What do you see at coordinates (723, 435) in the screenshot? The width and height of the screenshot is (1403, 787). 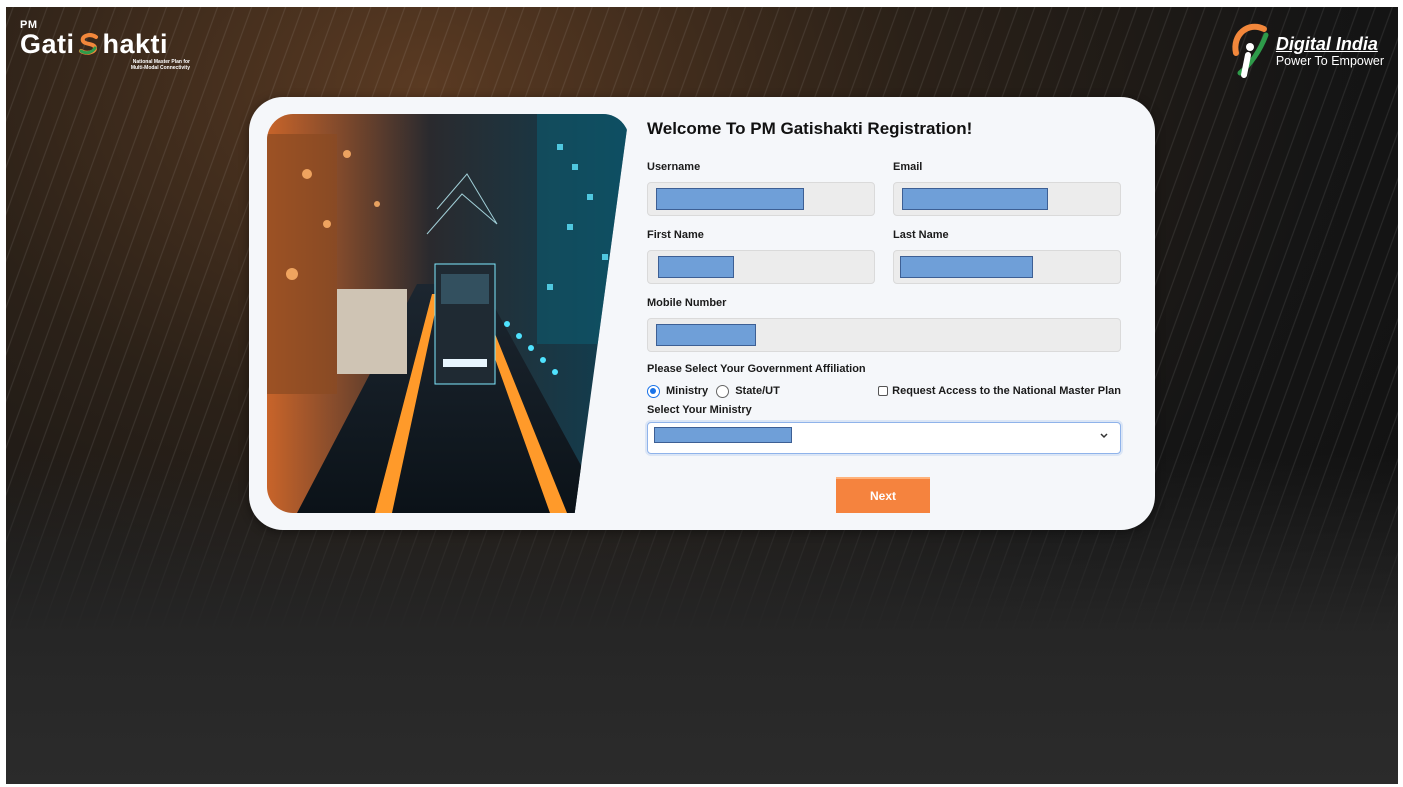 I see `ministry-redacted-value` at bounding box center [723, 435].